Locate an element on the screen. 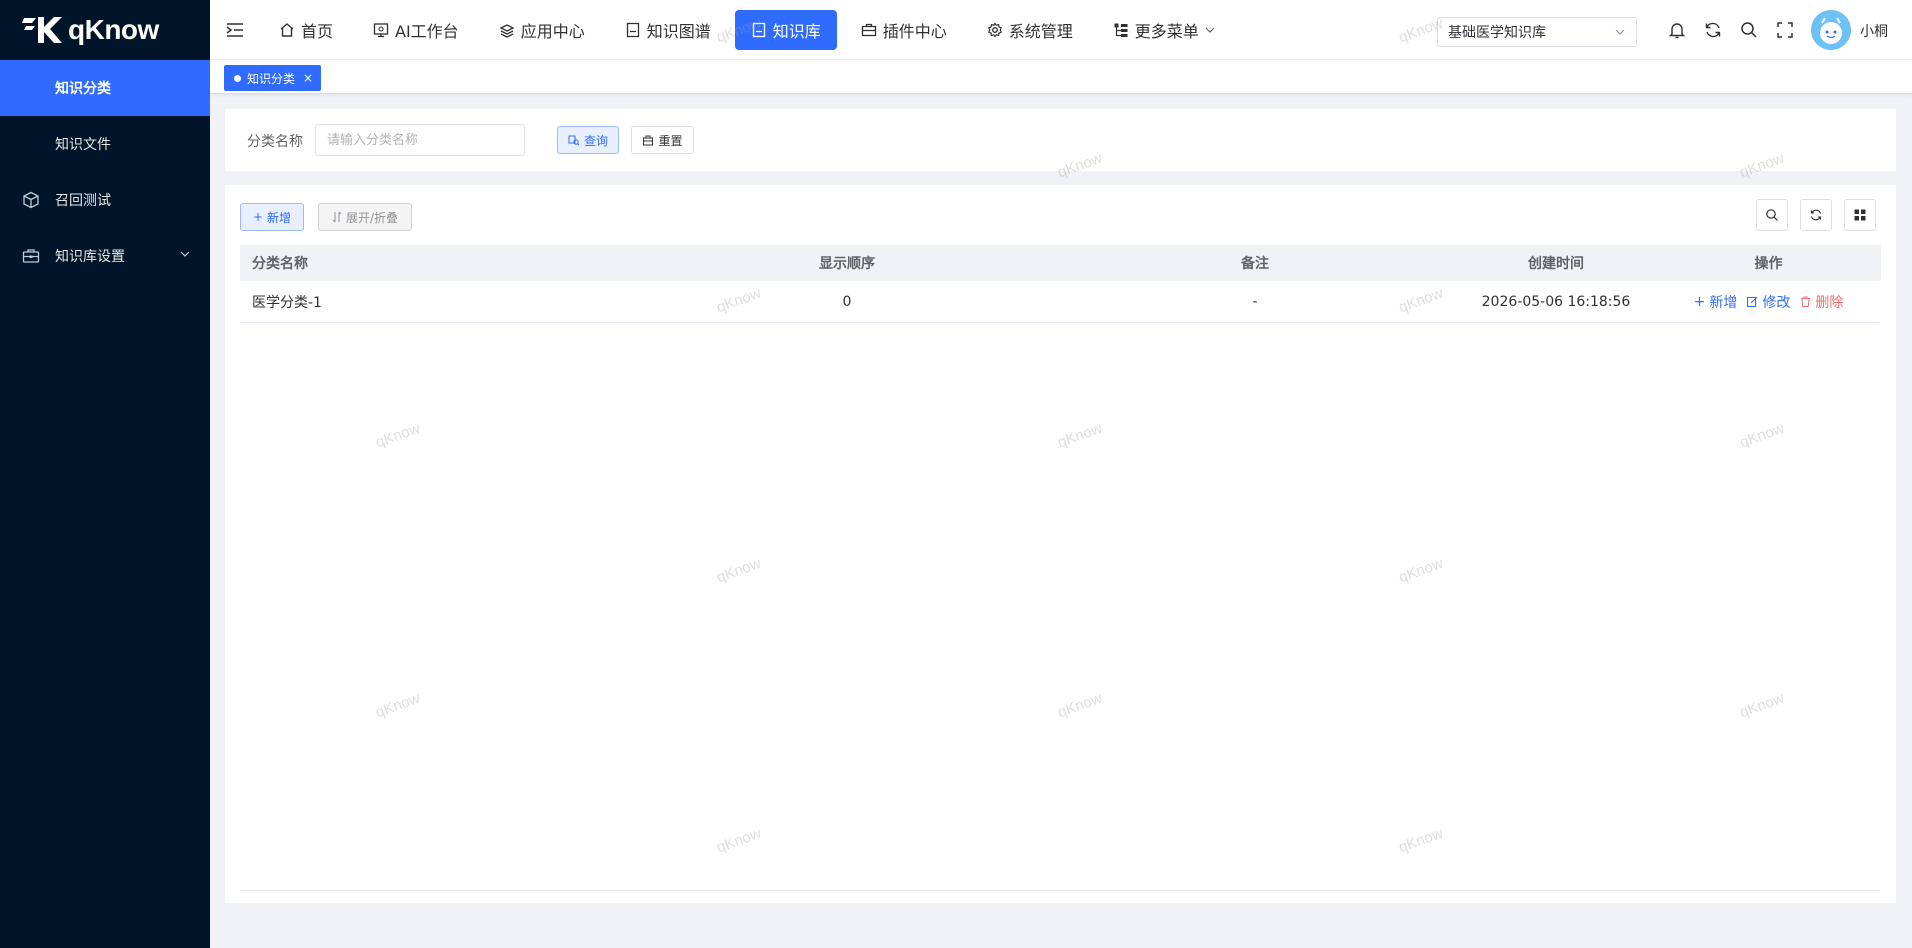 Image resolution: width=1912 pixels, height=948 pixels. query-button: 查询 is located at coordinates (588, 140).